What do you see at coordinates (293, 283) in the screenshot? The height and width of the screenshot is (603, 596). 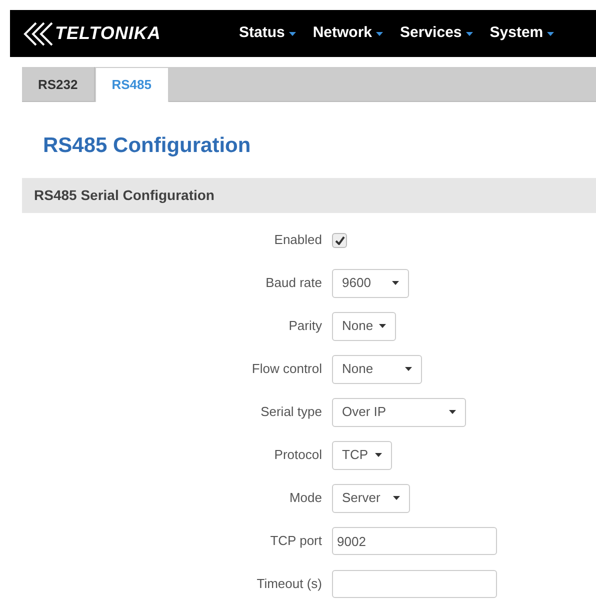 I see `field-label: Baud rate` at bounding box center [293, 283].